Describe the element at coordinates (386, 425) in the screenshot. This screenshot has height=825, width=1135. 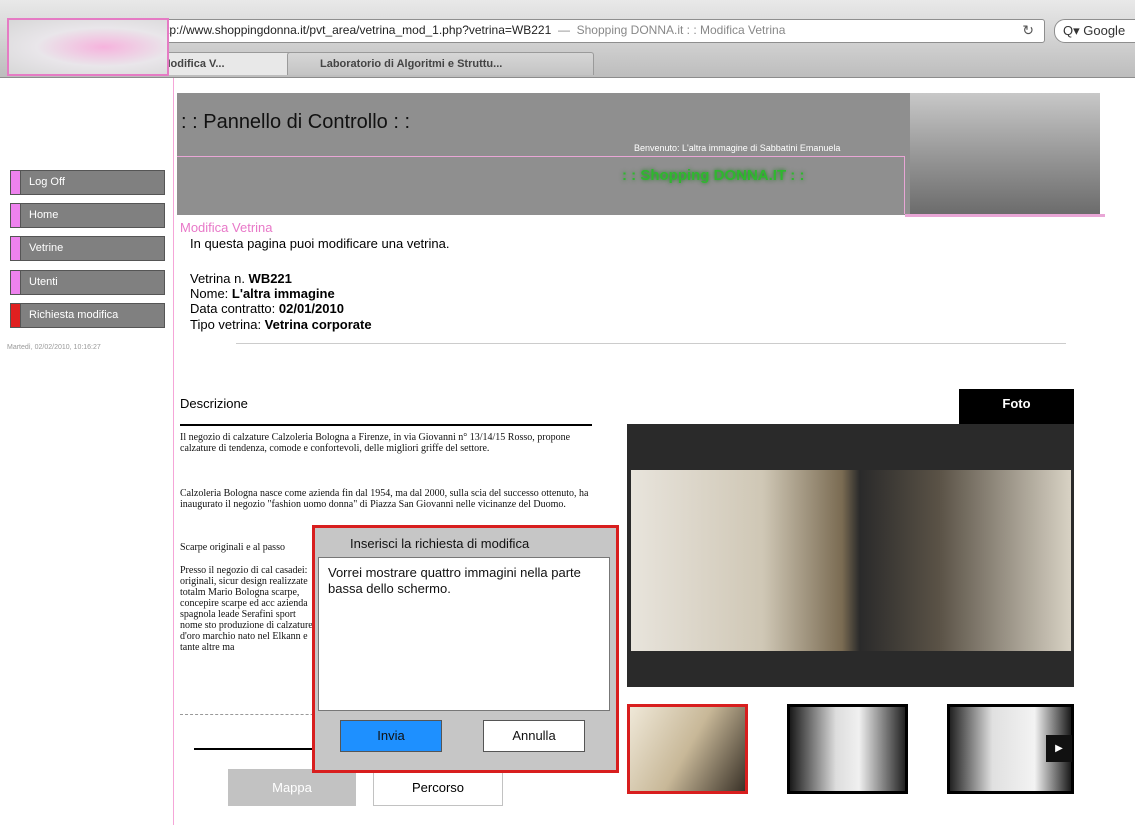
I see `description-underline` at that location.